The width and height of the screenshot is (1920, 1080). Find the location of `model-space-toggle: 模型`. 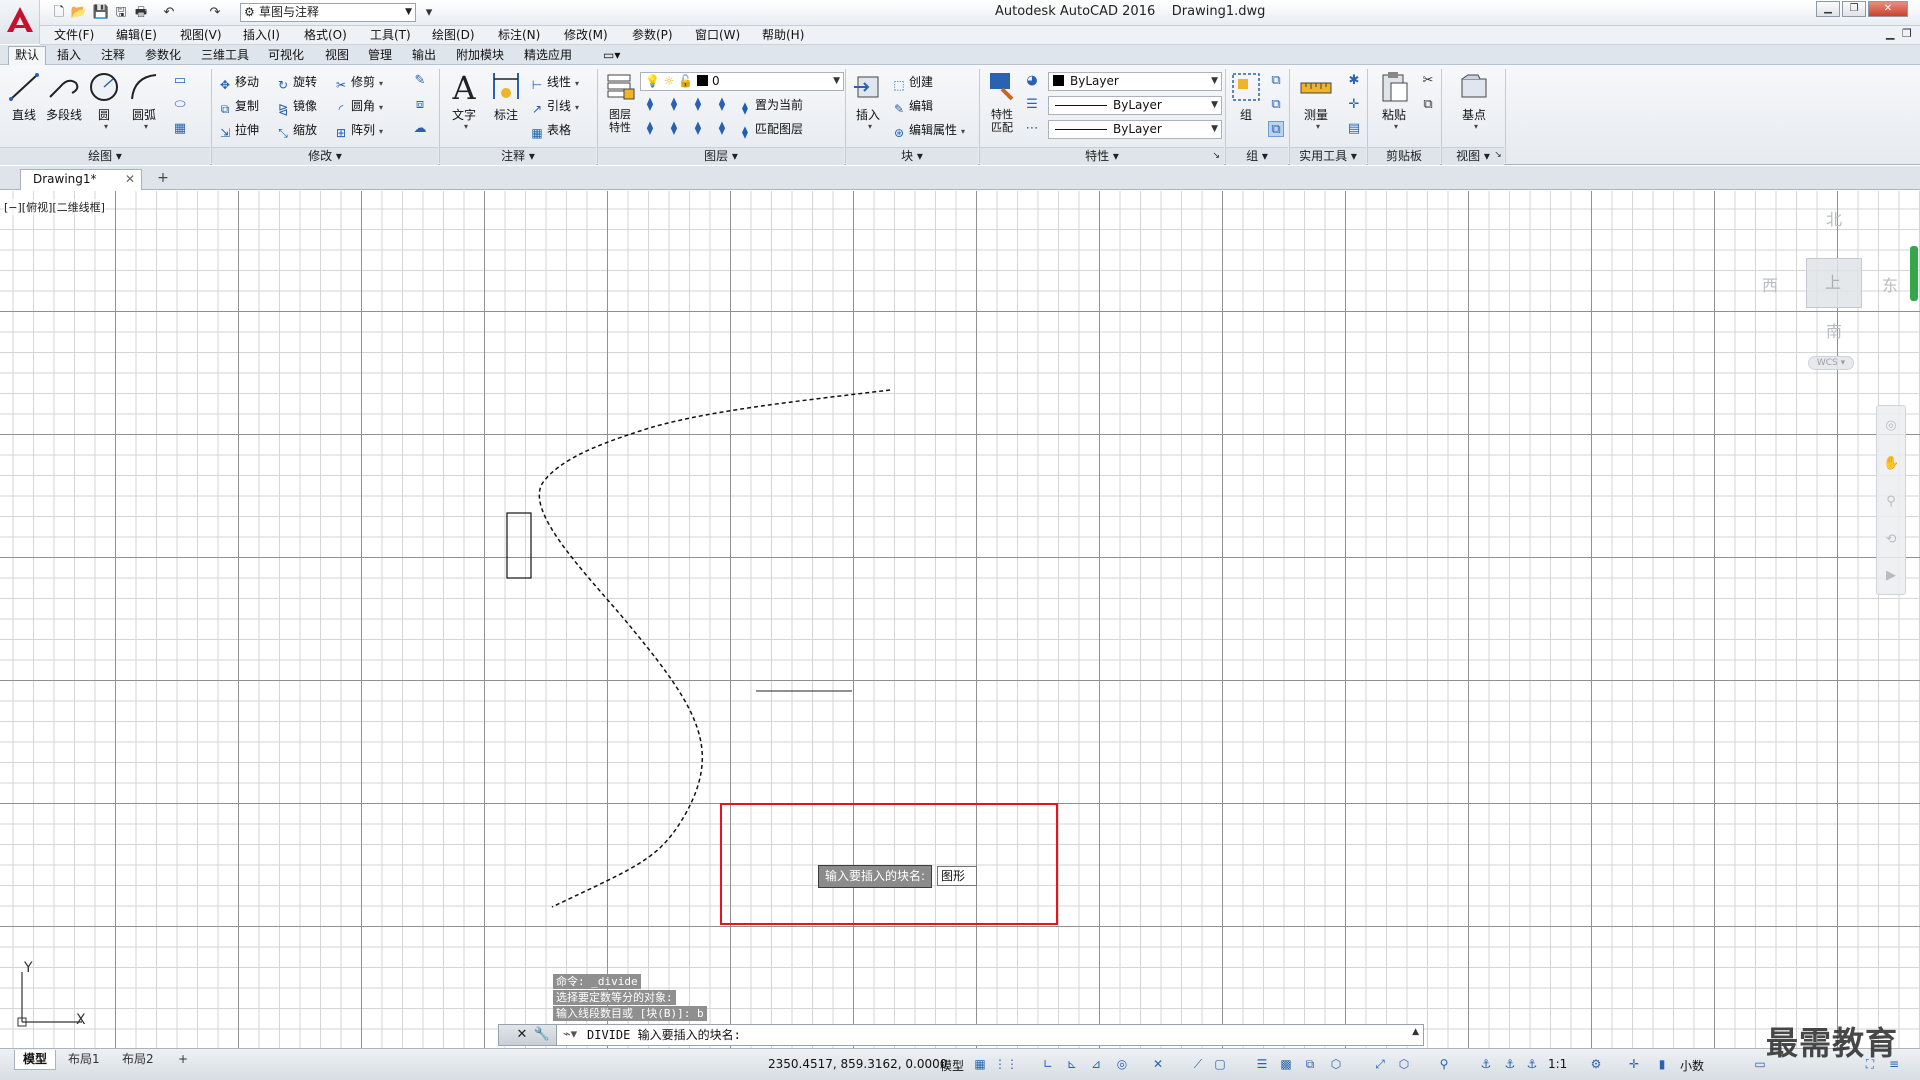

model-space-toggle: 模型 is located at coordinates (952, 1065).